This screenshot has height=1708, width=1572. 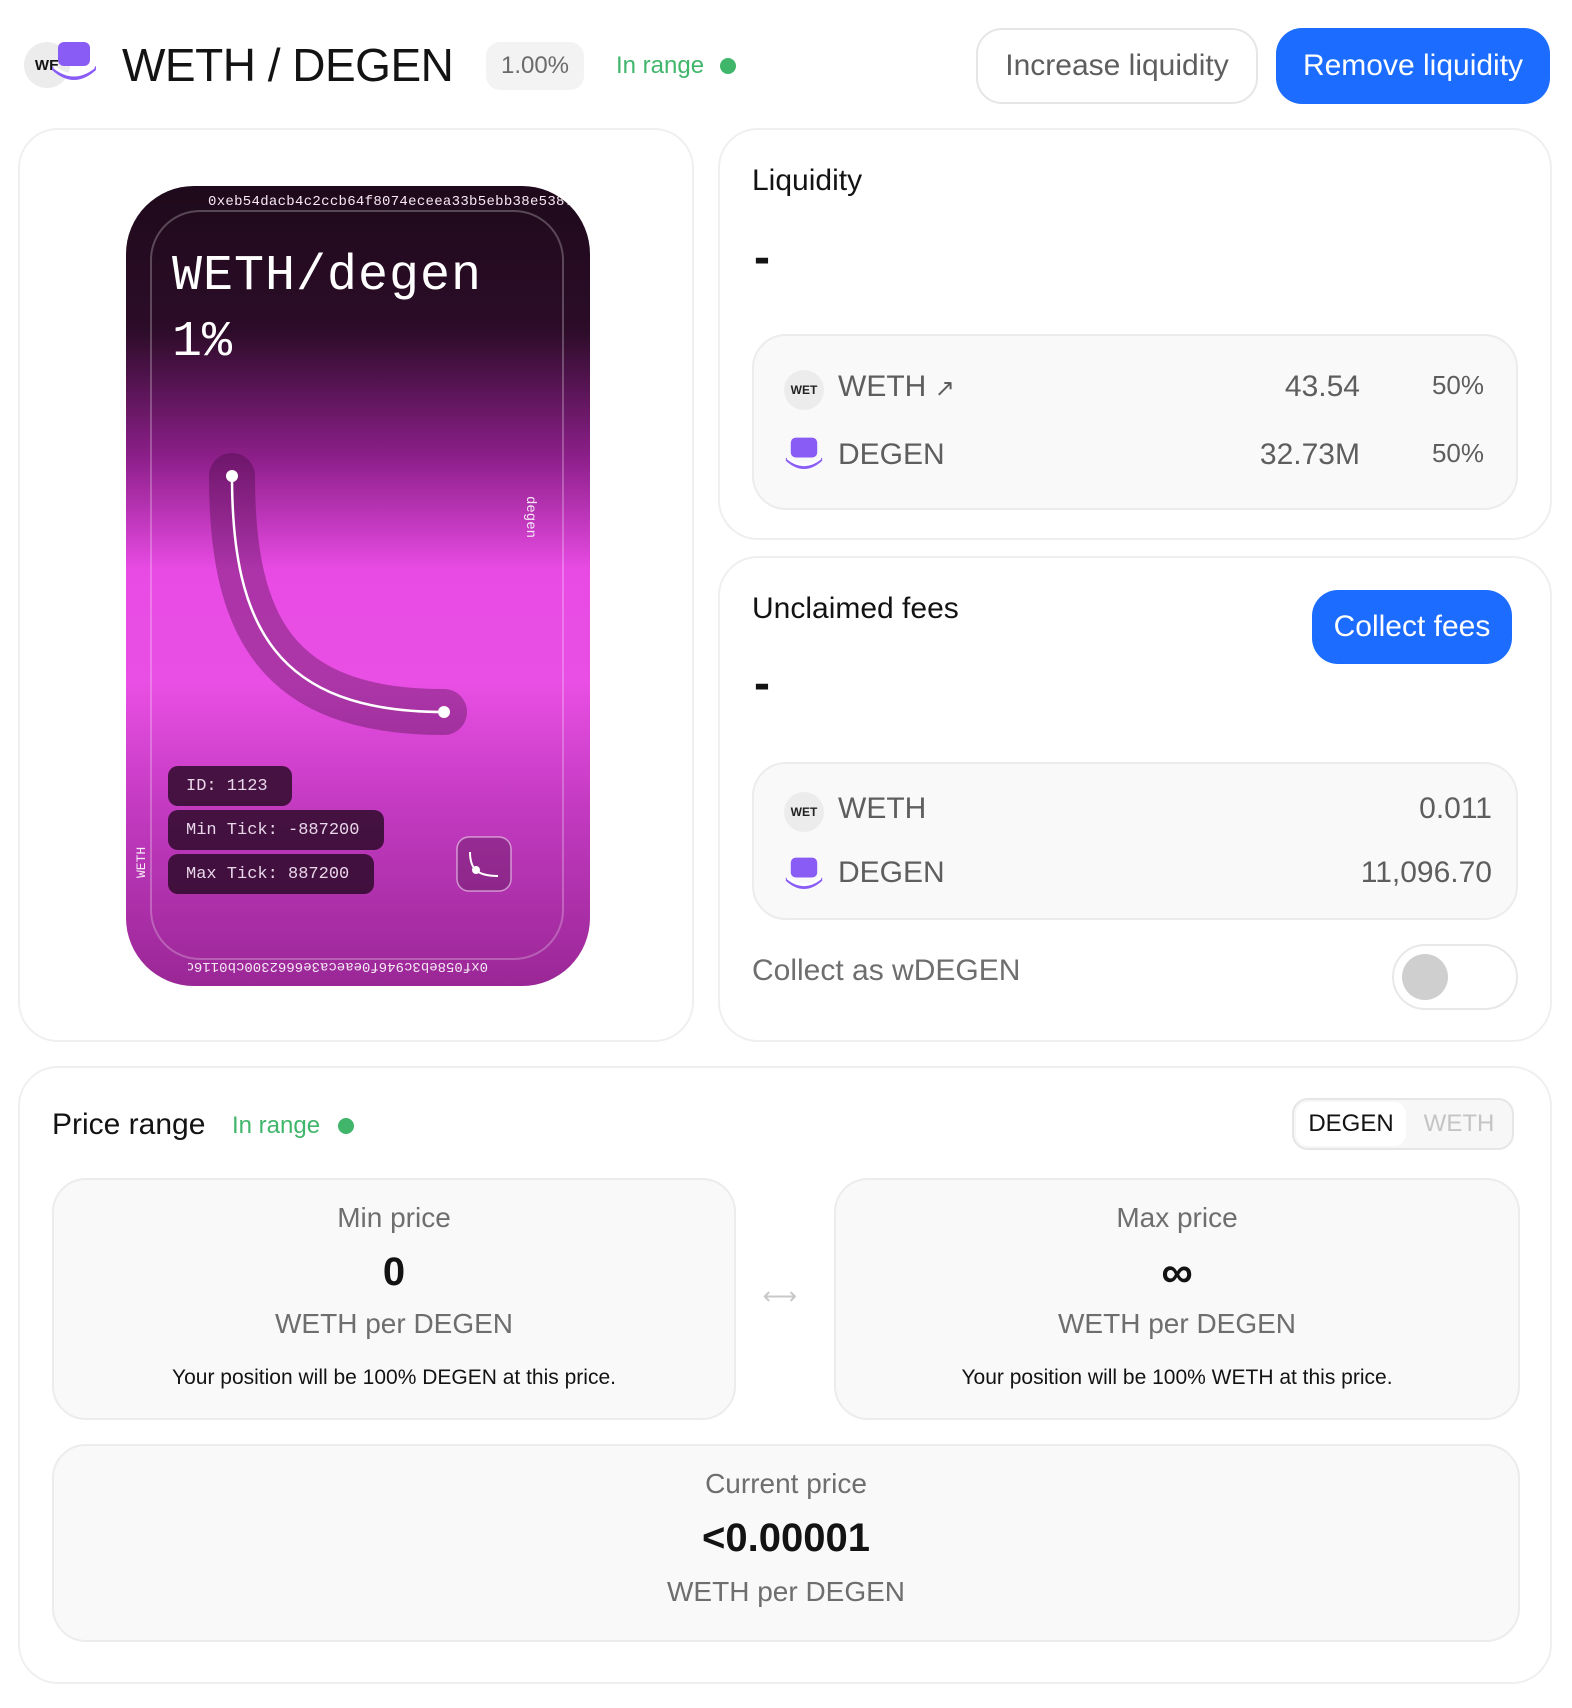 I want to click on collect-as-label: Collect as wDEGEN, so click(x=886, y=970).